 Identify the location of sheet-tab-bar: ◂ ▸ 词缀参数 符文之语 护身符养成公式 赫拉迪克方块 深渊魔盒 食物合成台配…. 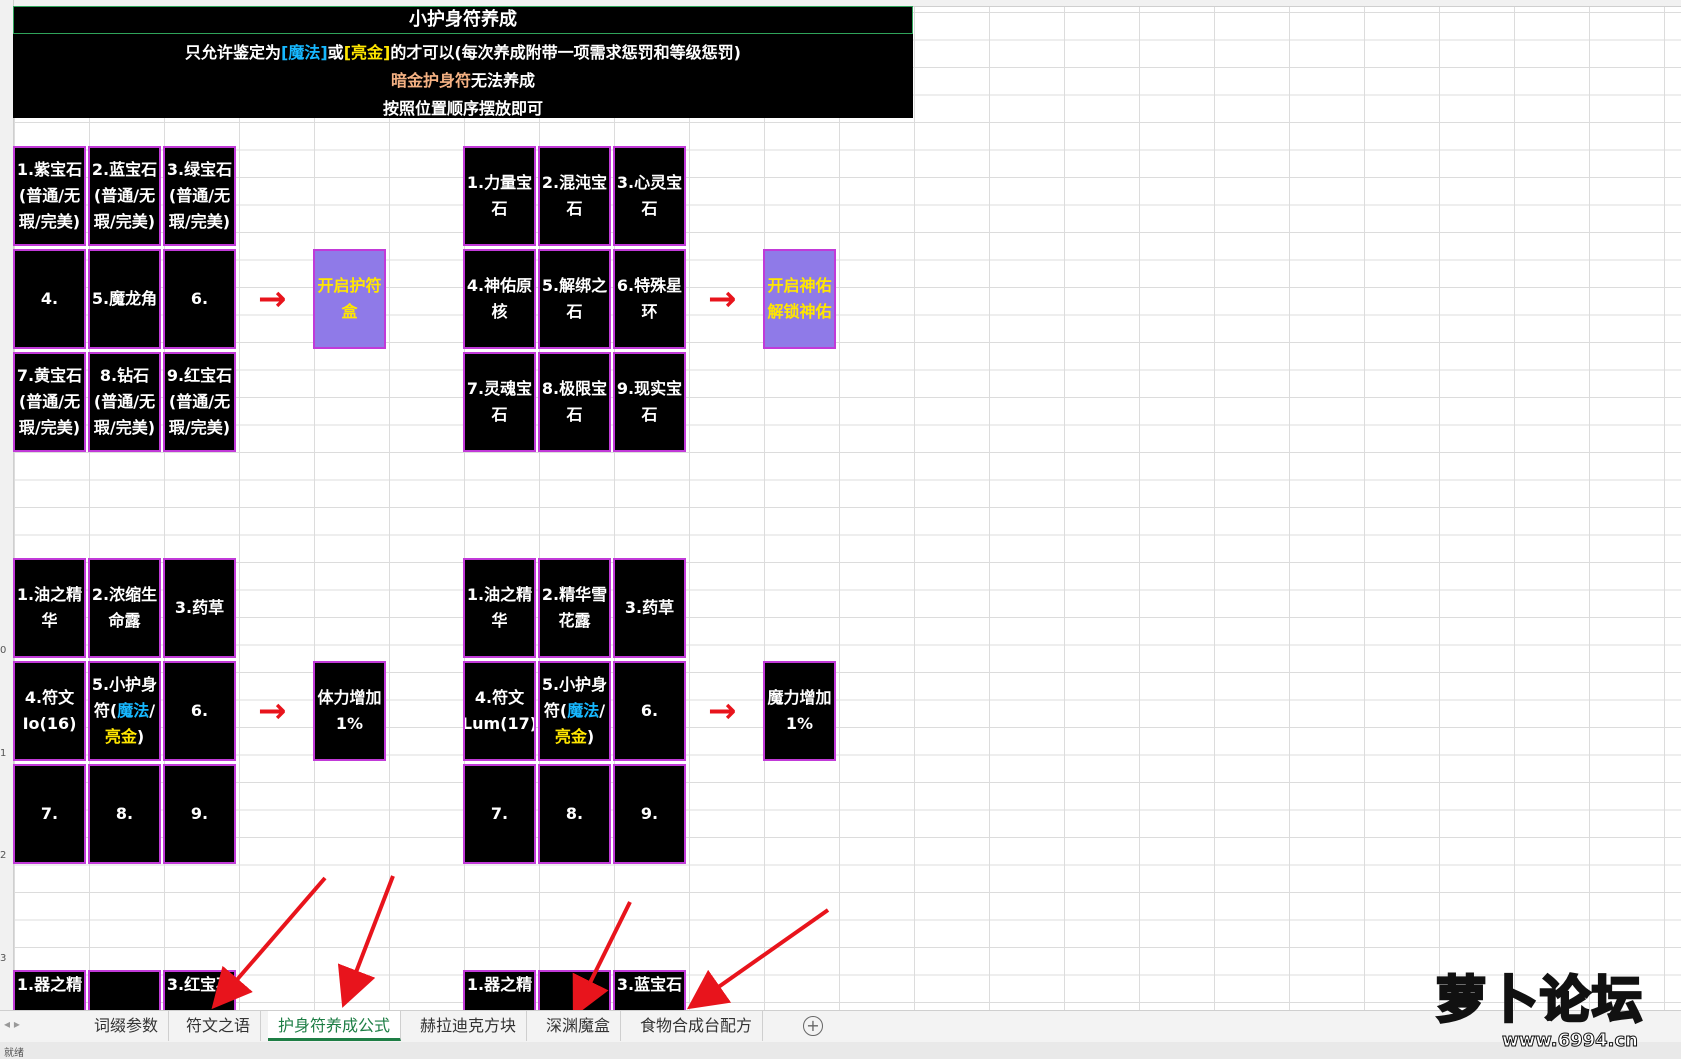
(840, 1026).